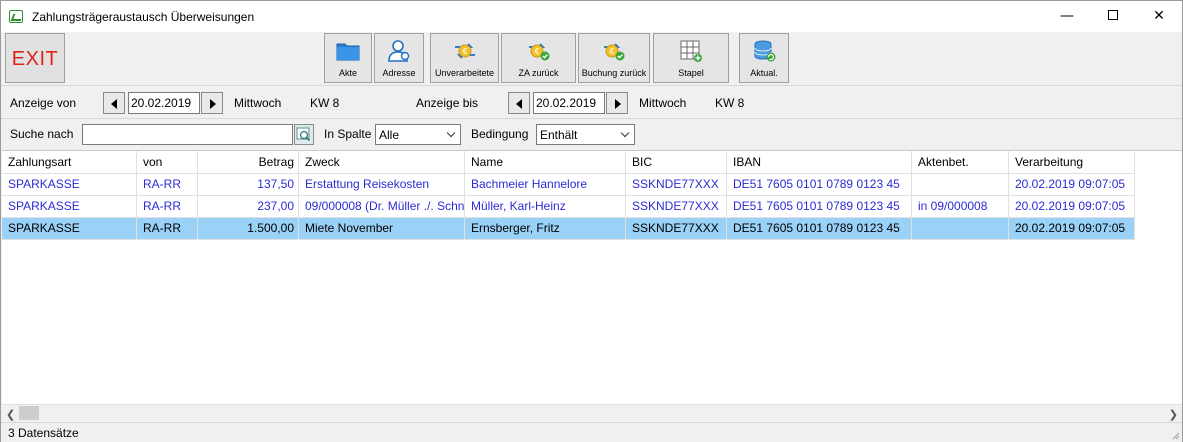  I want to click on bedingung-select-value: Enthält, so click(559, 135).